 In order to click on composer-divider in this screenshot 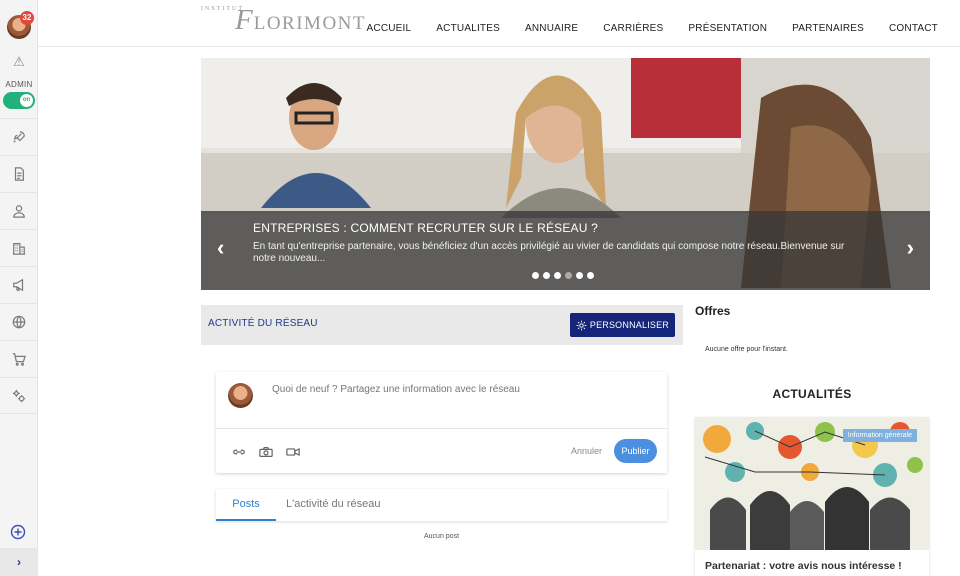, I will do `click(441, 428)`.